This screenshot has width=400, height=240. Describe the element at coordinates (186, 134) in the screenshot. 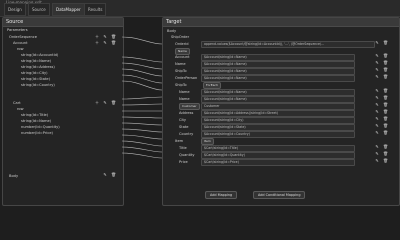

I see `target-row-country: Country` at that location.